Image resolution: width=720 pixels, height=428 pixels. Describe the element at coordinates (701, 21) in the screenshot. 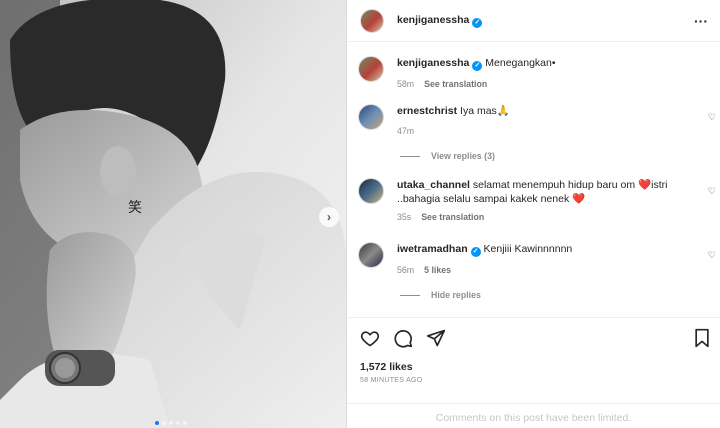

I see `more-icon: ···` at that location.